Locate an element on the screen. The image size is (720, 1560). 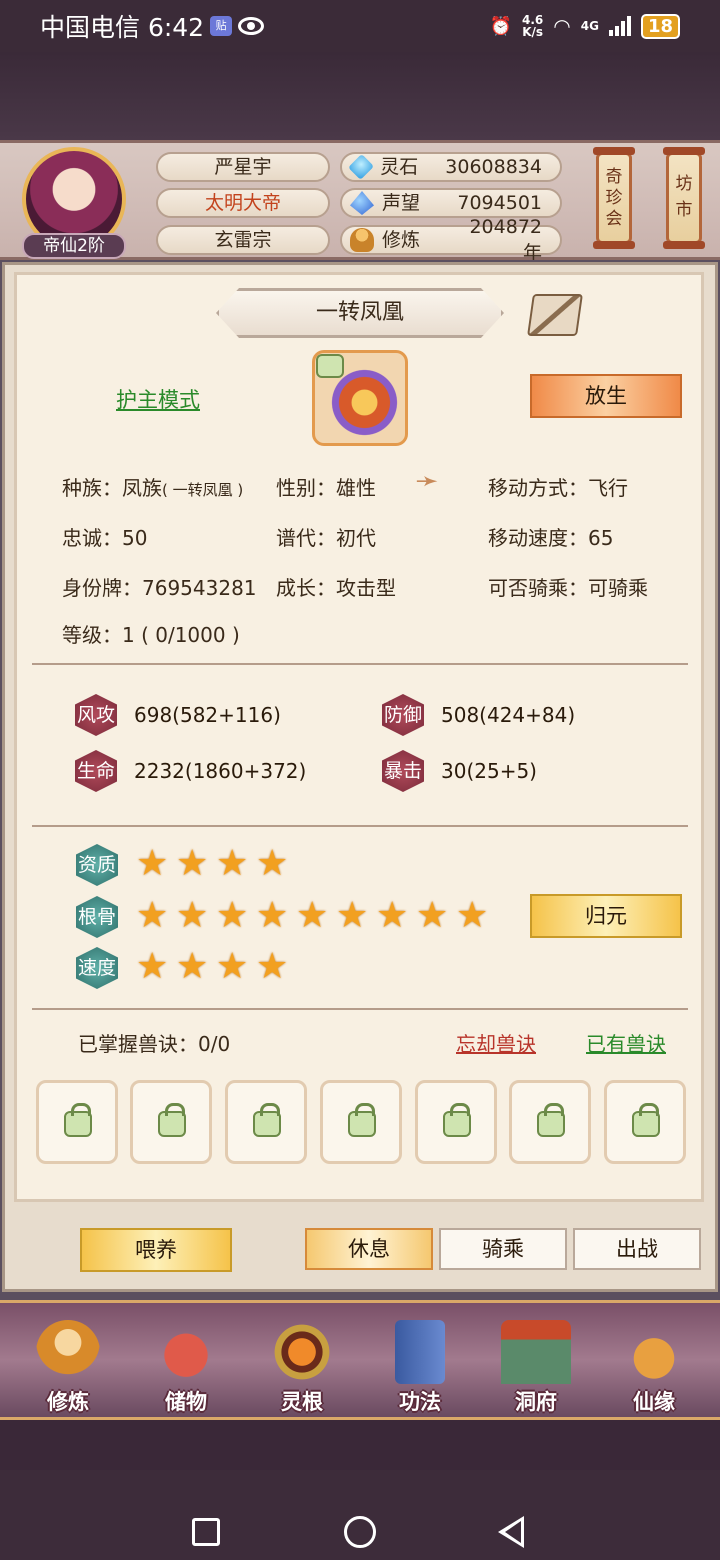
network-type: 4G is located at coordinates (589, 26).